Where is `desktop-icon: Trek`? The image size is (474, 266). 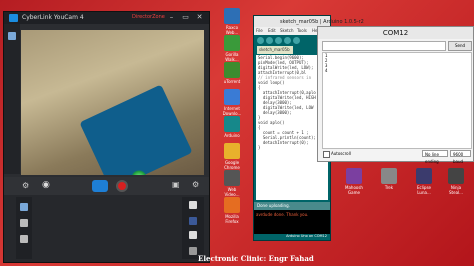 desktop-icon: Trek is located at coordinates (389, 179).